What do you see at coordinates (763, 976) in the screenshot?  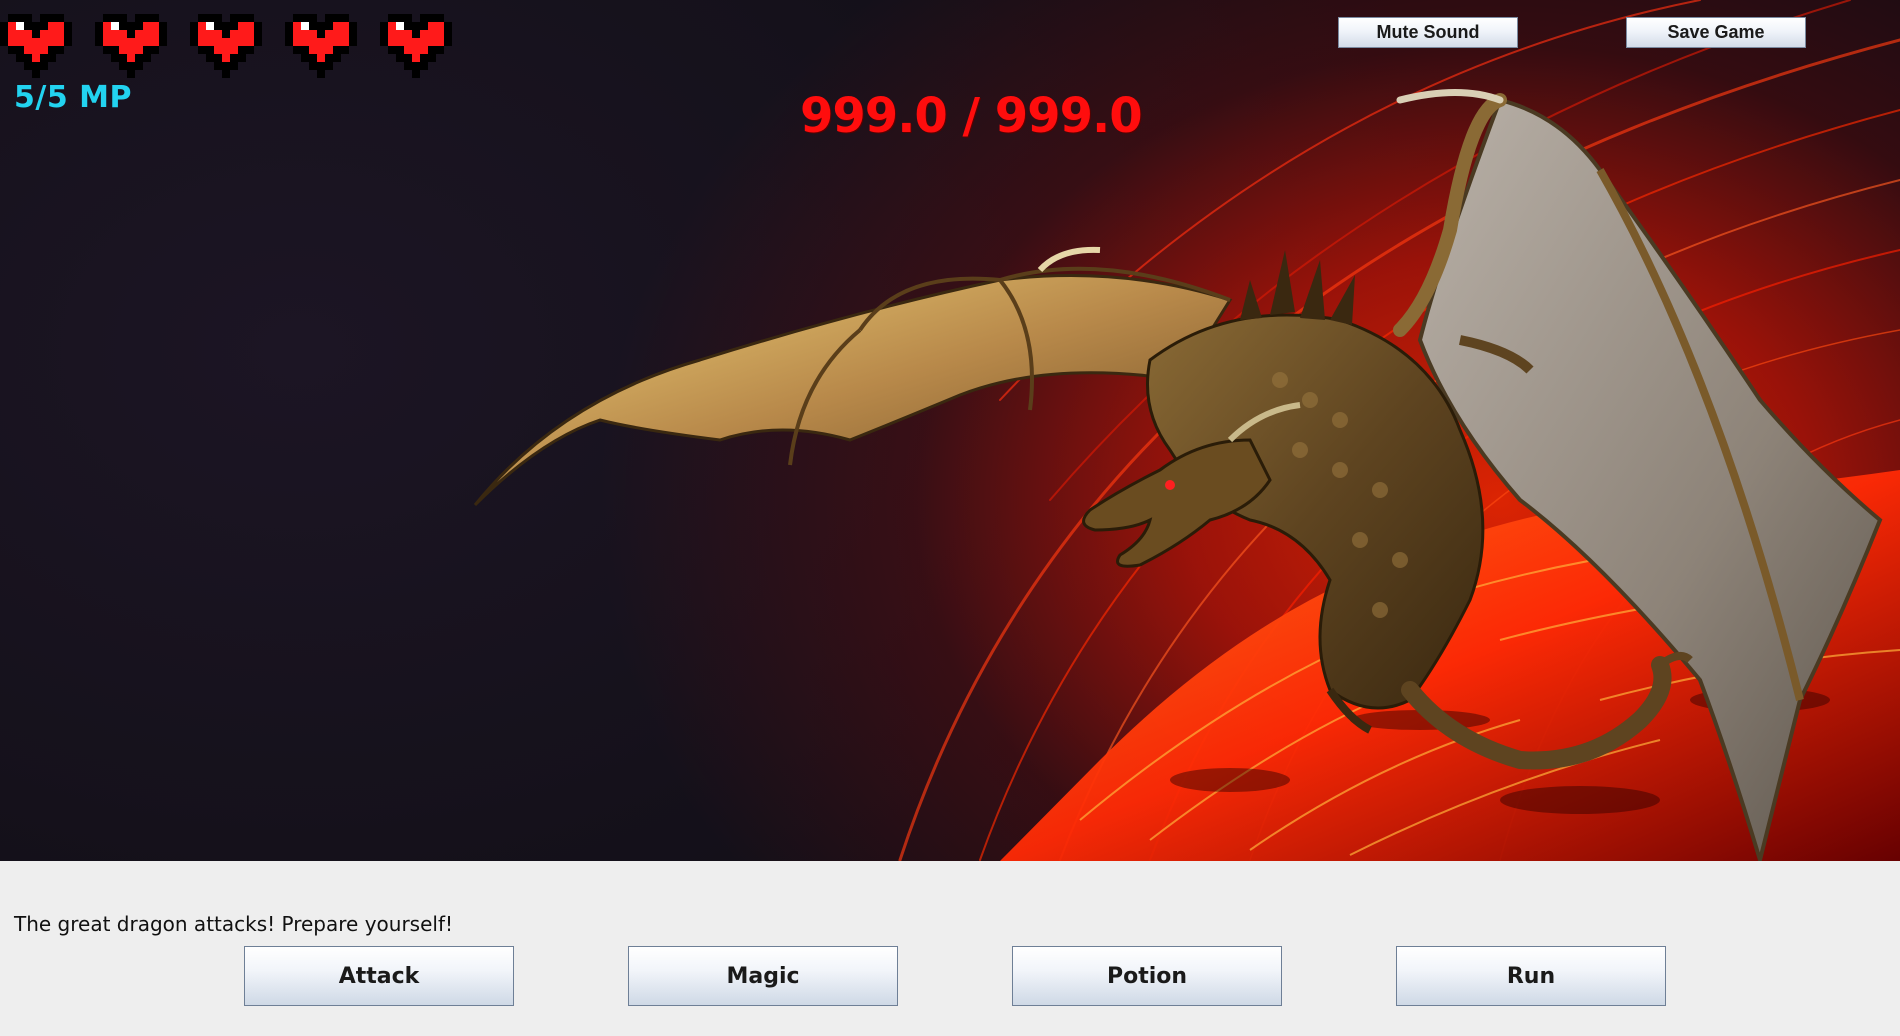 I see `magic-button: Magic` at bounding box center [763, 976].